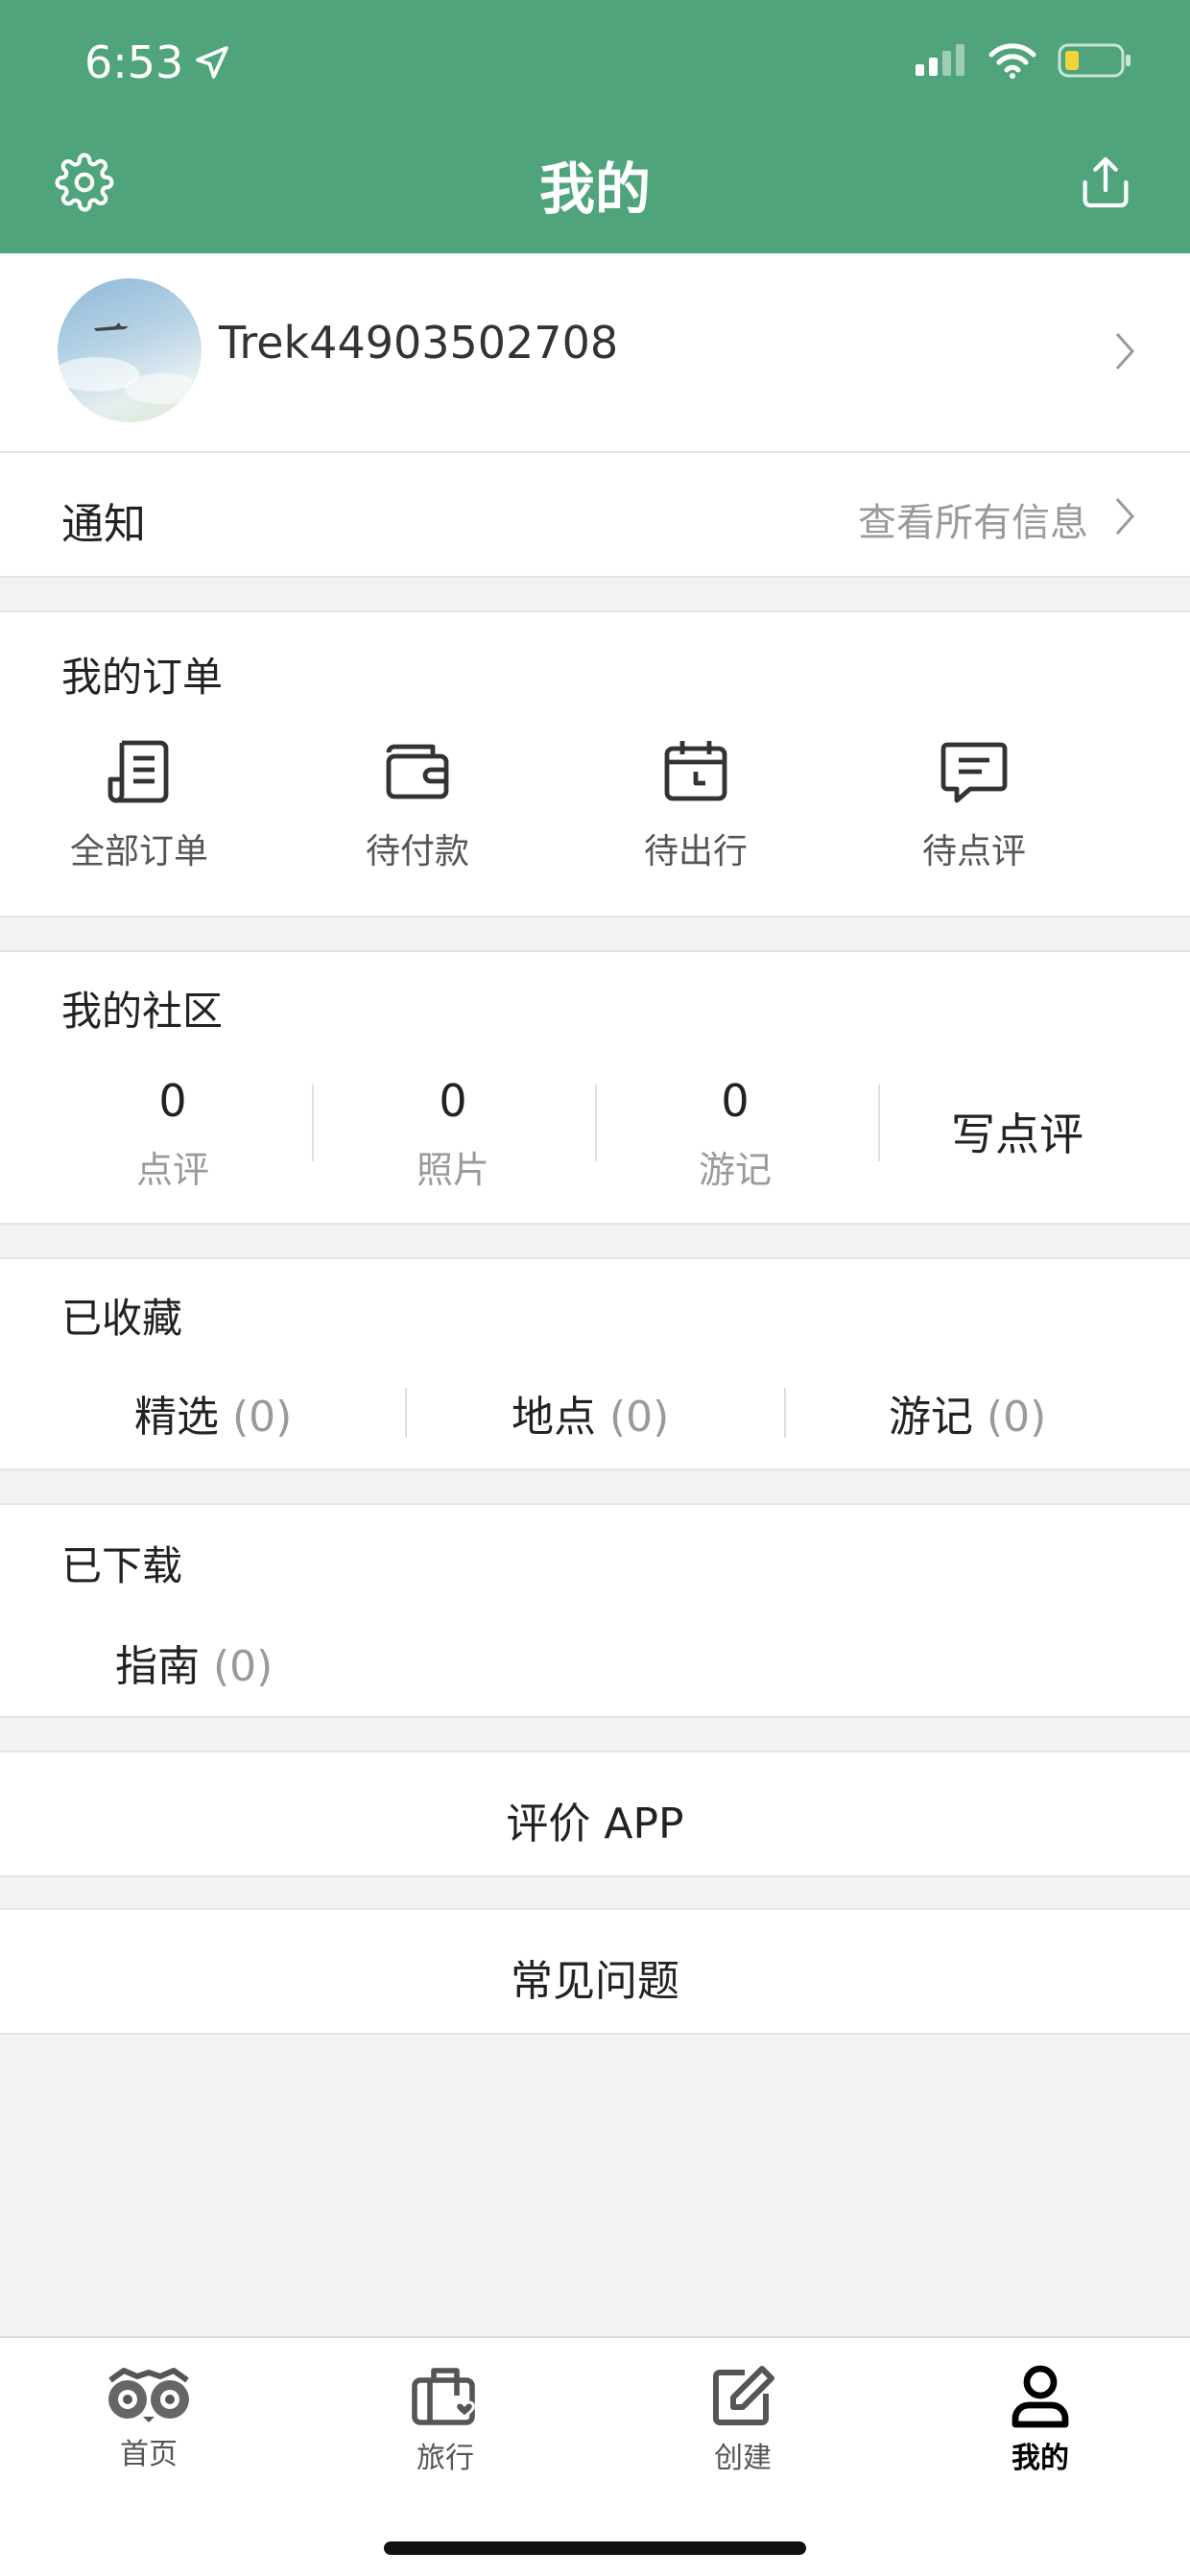 This screenshot has width=1190, height=2576. What do you see at coordinates (595, 515) in the screenshot?
I see `notifications-row: 通知 查看所有信息` at bounding box center [595, 515].